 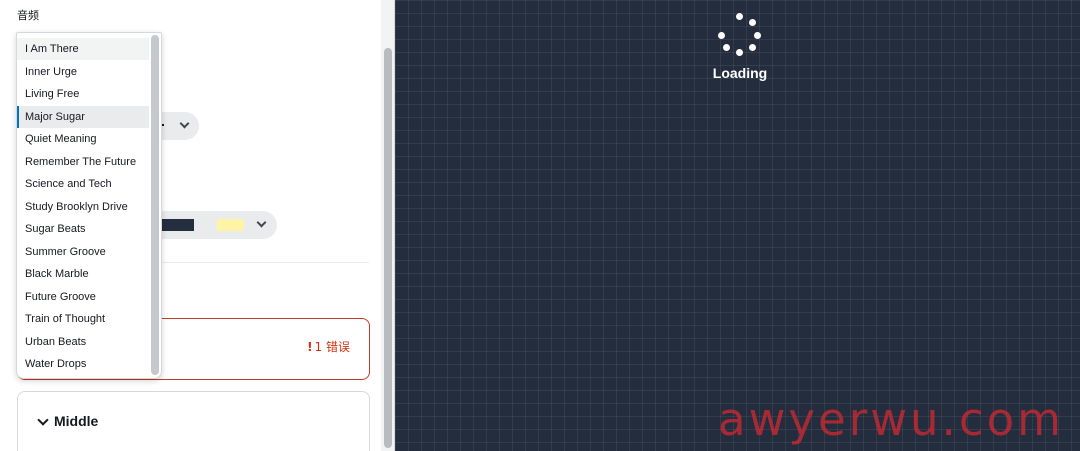 What do you see at coordinates (83, 184) in the screenshot?
I see `dropdown-option: Science and Tech` at bounding box center [83, 184].